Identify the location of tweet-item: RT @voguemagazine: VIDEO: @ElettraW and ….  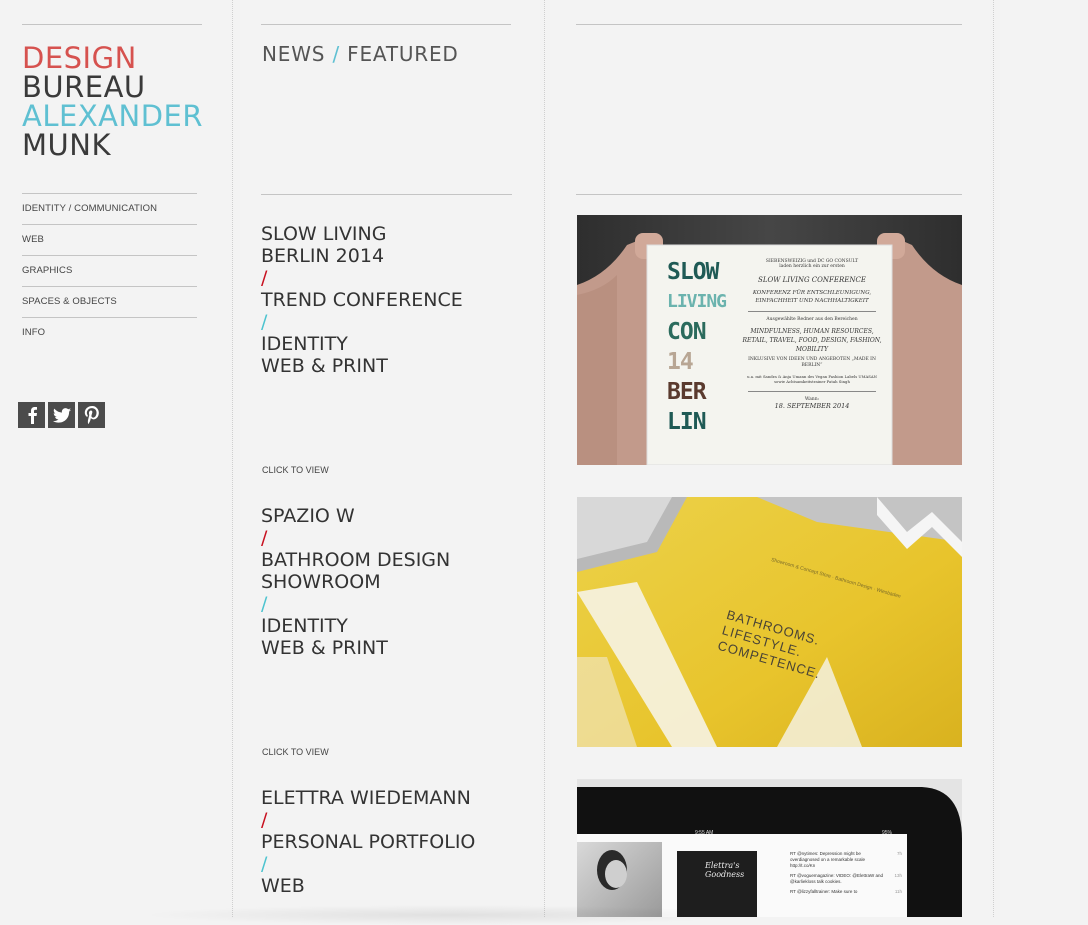
(846, 879).